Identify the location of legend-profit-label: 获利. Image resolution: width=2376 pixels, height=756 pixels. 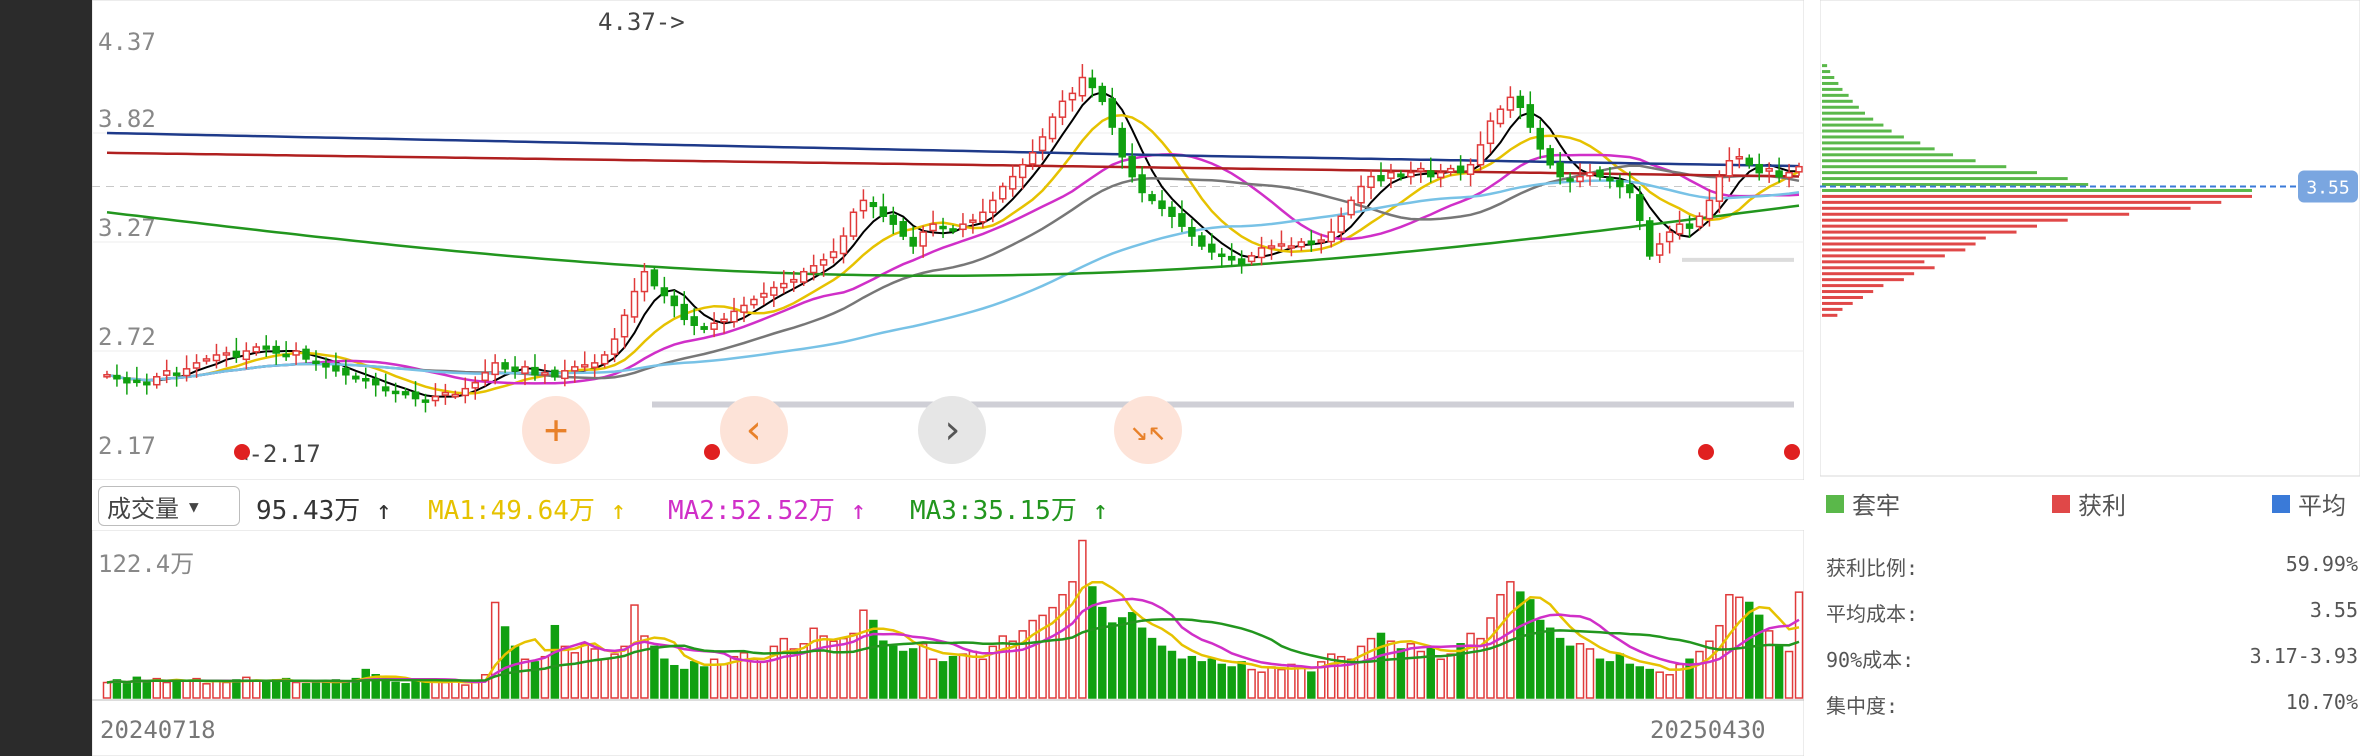
(2102, 506).